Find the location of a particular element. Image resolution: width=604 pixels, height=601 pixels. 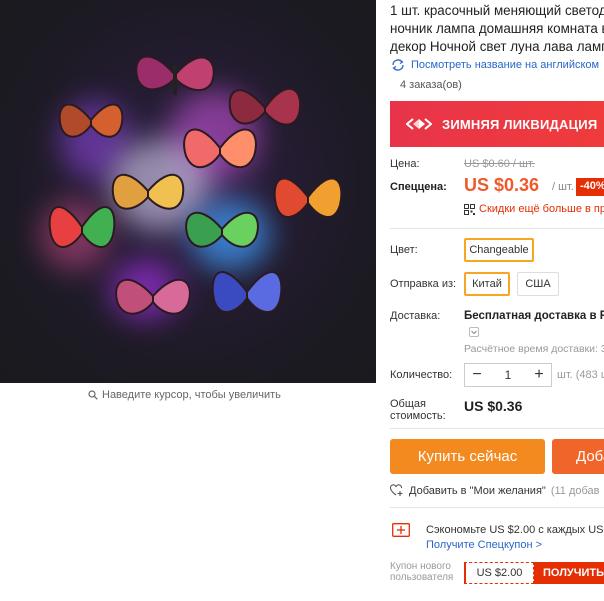

ship-from-option-china: Китай is located at coordinates (487, 284).